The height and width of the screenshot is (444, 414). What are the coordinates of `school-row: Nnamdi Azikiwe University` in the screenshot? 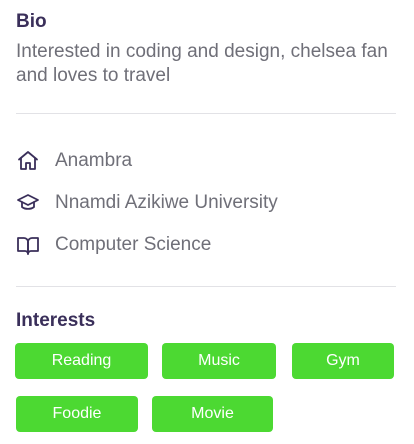 It's located at (147, 203).